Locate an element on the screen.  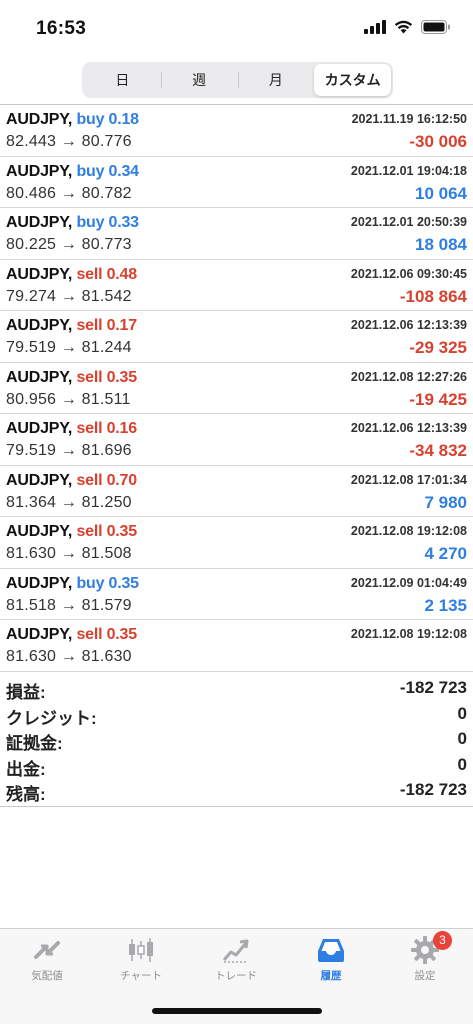
deal-title: AUDJPY, sell 0.70 is located at coordinates (71, 481).